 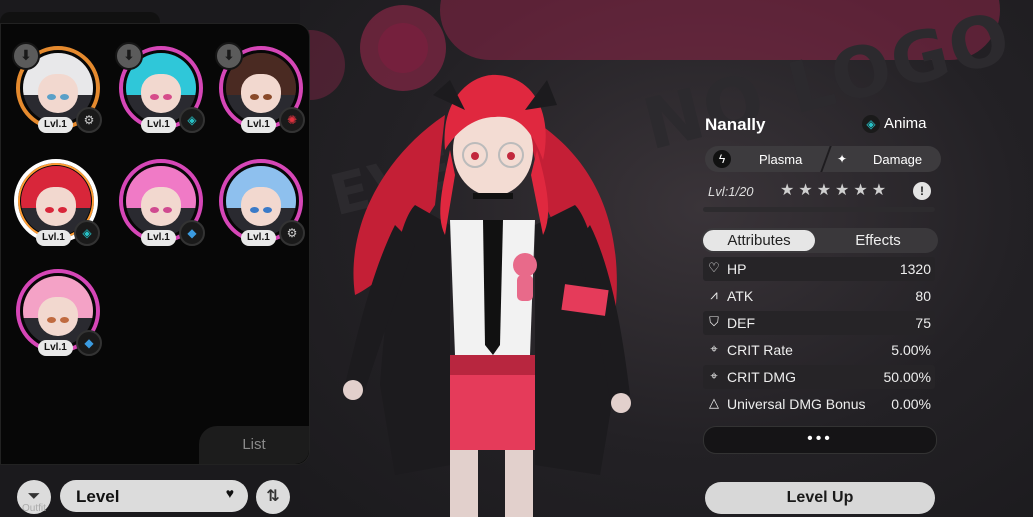 I want to click on attribute-icon: ♡, so click(x=714, y=267).